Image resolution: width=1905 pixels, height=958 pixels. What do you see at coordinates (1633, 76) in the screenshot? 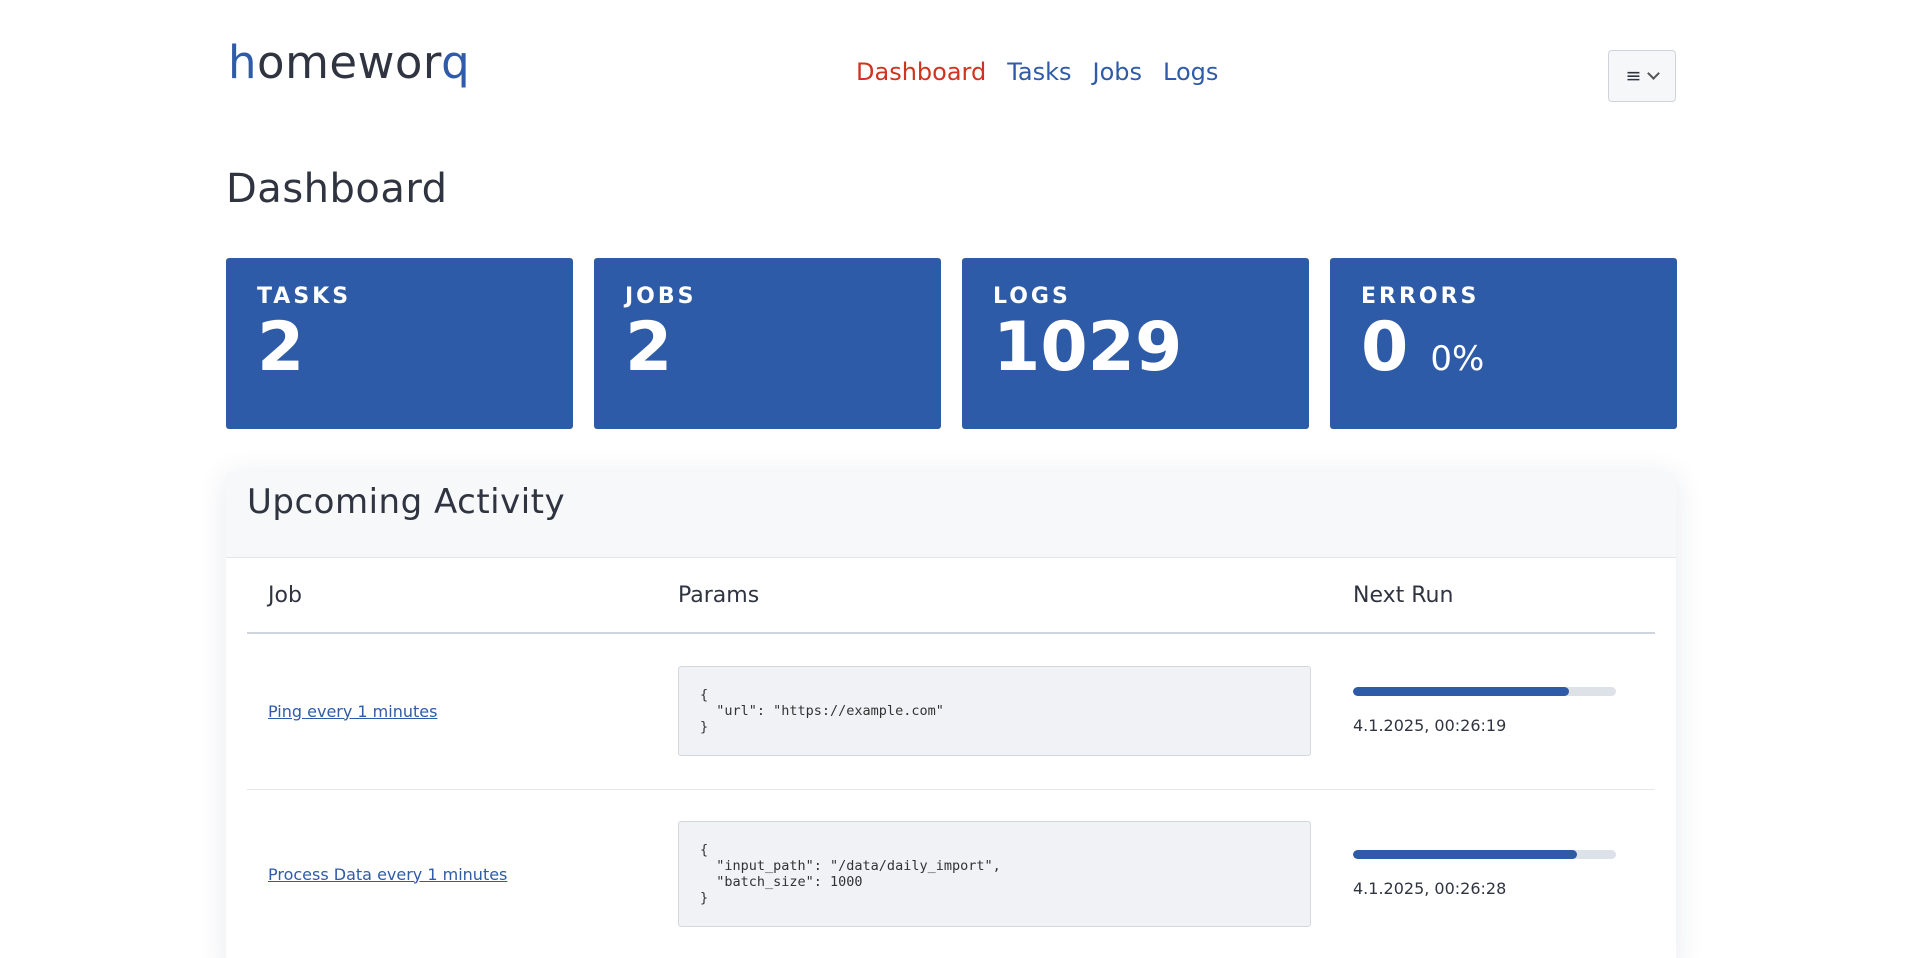
I see `hamburger-icon: ≡` at bounding box center [1633, 76].